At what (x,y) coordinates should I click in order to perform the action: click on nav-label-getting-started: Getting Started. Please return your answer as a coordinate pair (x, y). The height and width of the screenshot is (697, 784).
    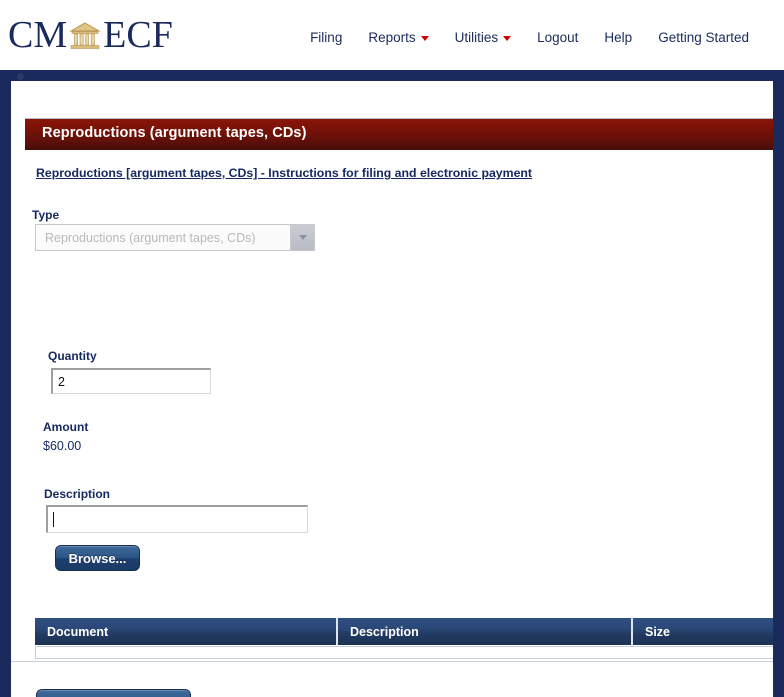
    Looking at the image, I should click on (703, 37).